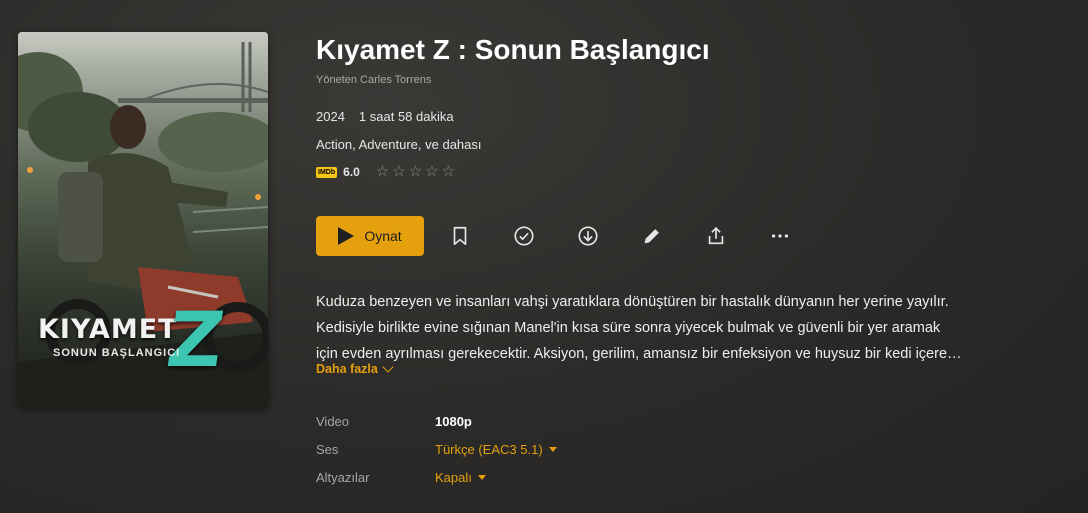 Image resolution: width=1088 pixels, height=513 pixels. What do you see at coordinates (195, 339) in the screenshot?
I see `poster-z-logo: Z` at bounding box center [195, 339].